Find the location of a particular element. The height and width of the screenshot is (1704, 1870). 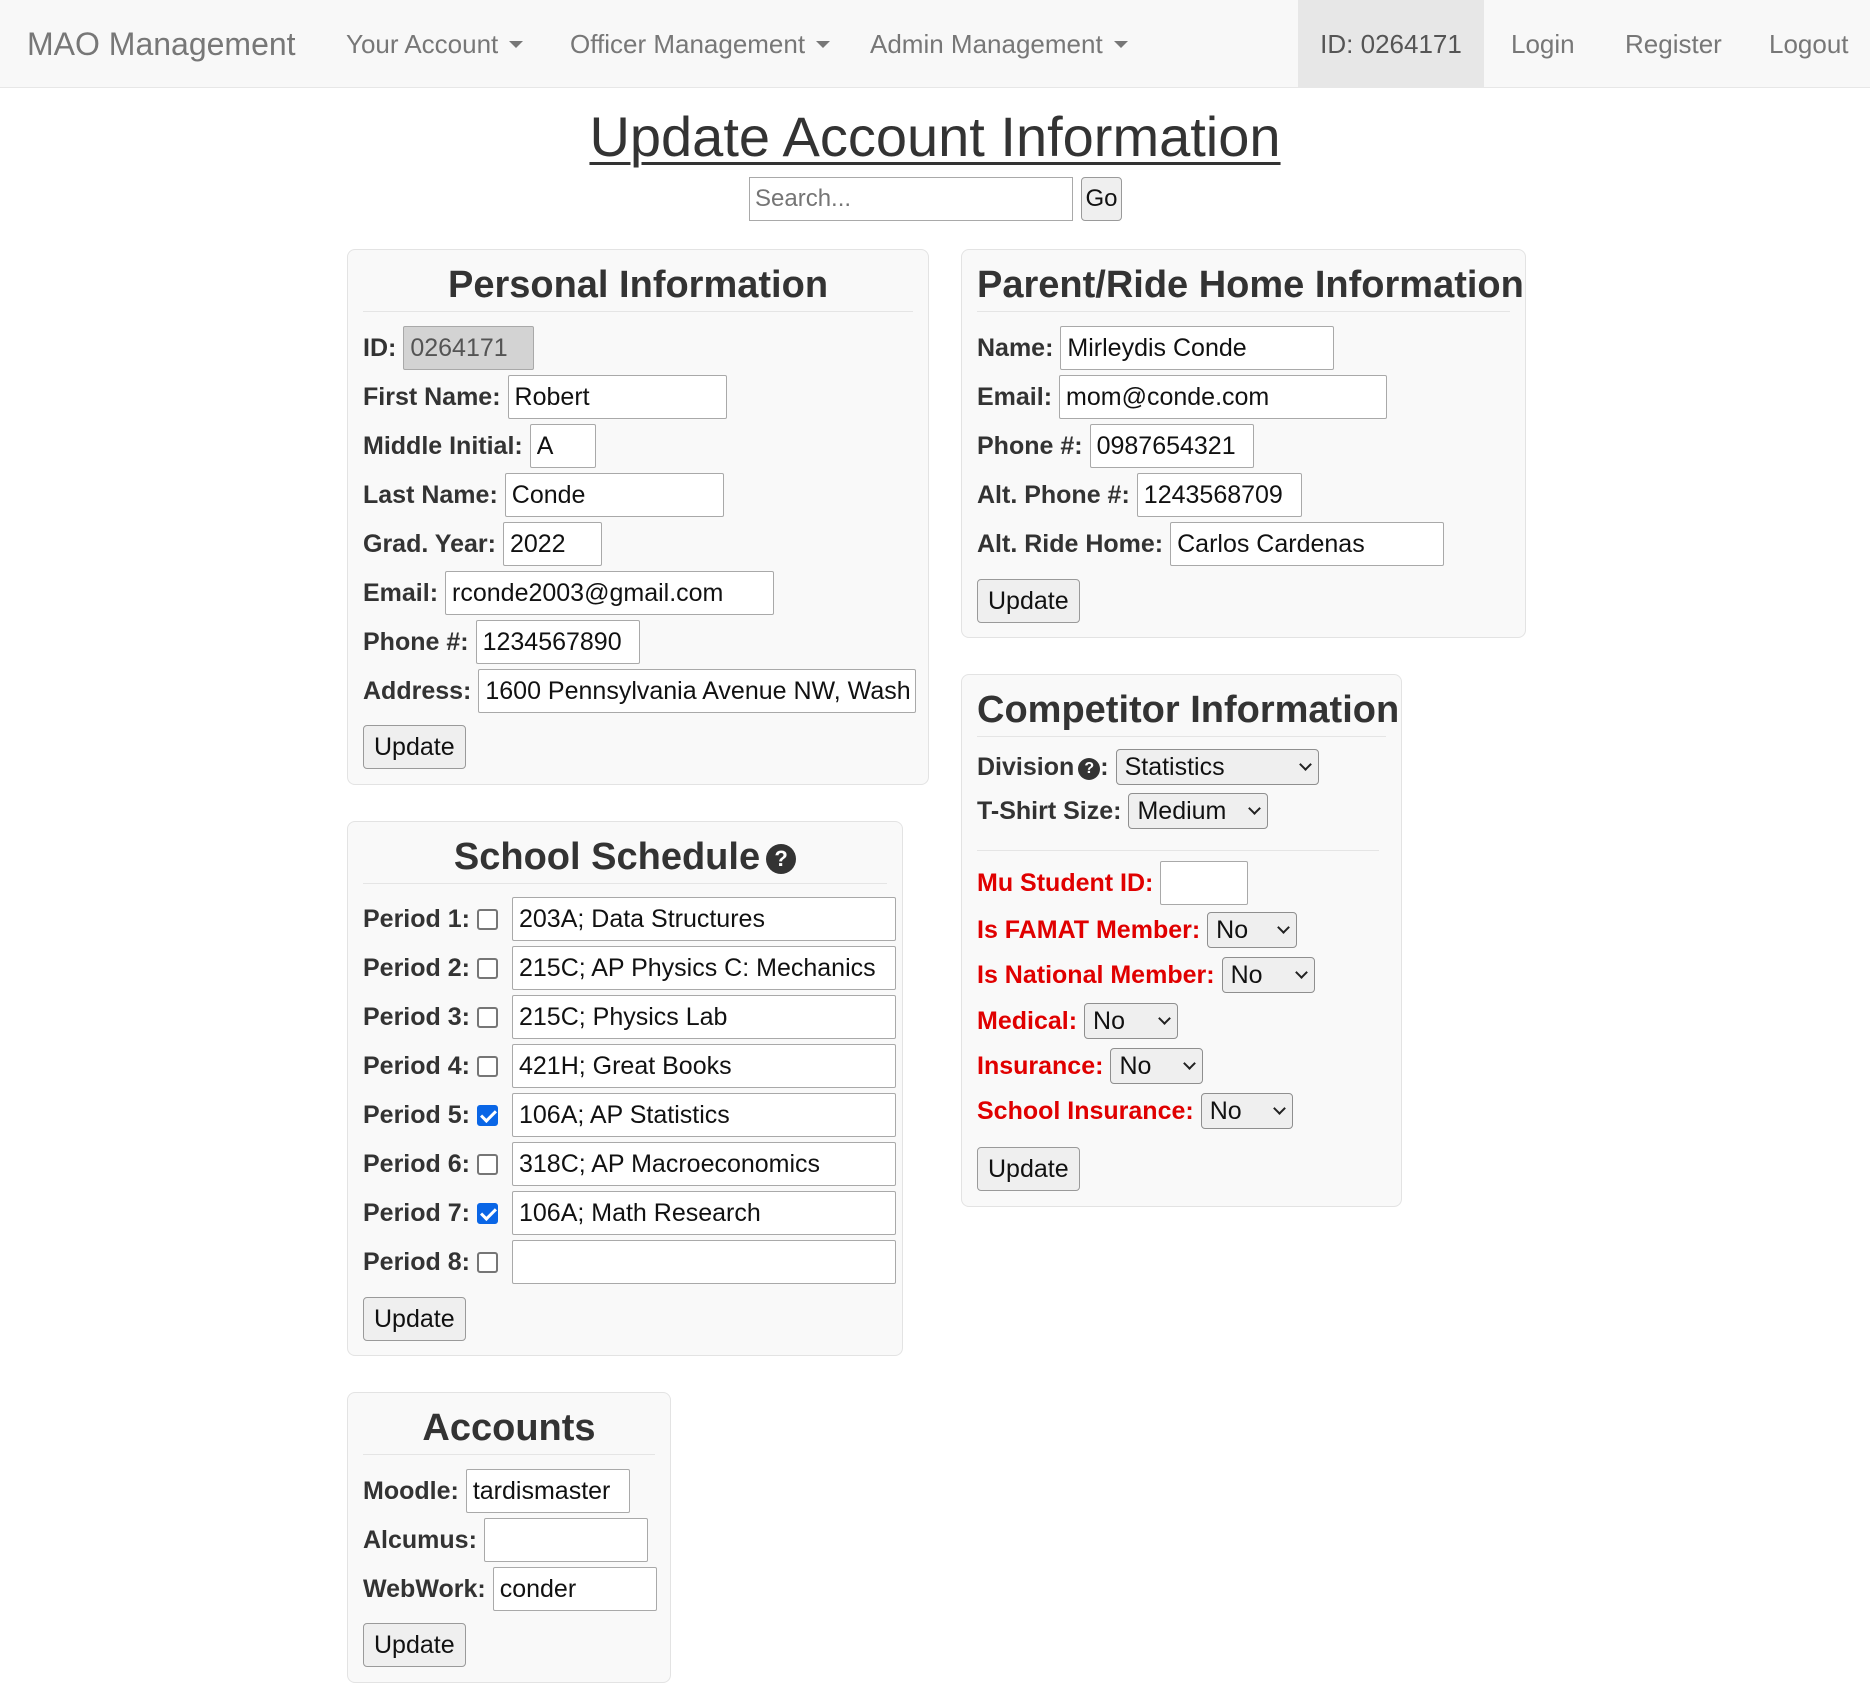

insurance-row: Insurance: No is located at coordinates (1090, 1066).